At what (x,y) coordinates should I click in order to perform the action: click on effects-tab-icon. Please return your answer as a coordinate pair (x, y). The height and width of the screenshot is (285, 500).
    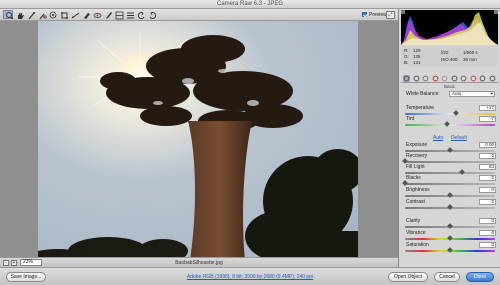
    Looking at the image, I should click on (463, 78).